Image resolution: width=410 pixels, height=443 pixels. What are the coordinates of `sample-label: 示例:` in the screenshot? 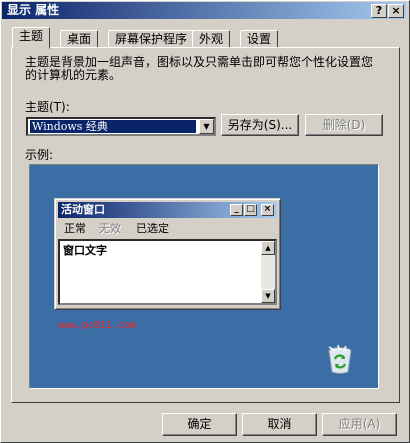 It's located at (39, 155).